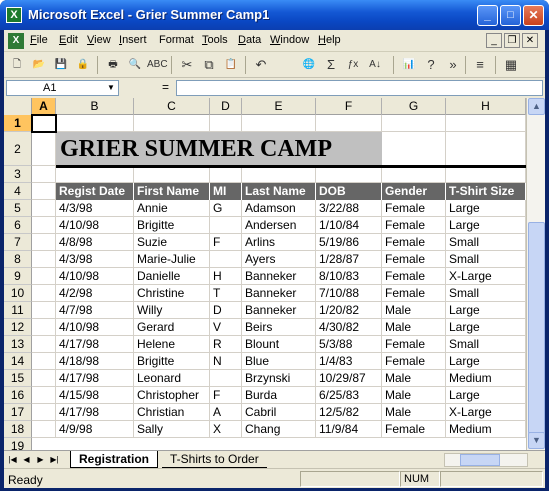 The width and height of the screenshot is (549, 491). What do you see at coordinates (62, 88) in the screenshot?
I see `name-box: A1` at bounding box center [62, 88].